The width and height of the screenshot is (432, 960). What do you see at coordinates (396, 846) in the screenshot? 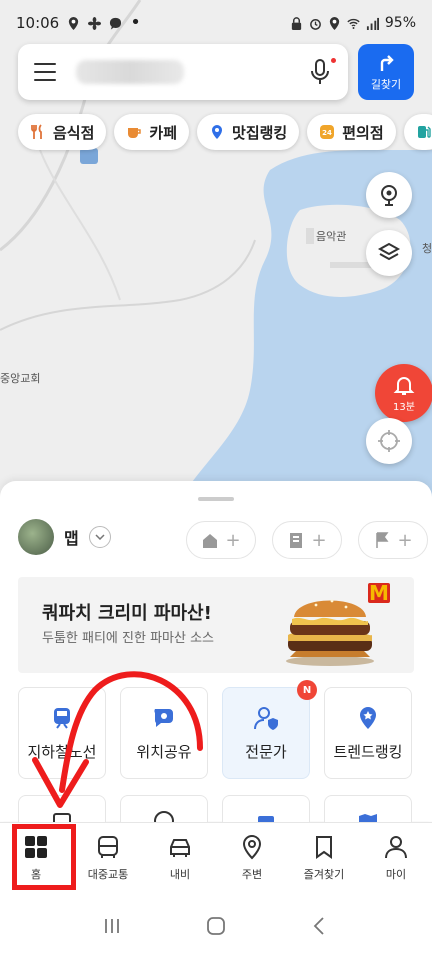
I see `person-icon` at bounding box center [396, 846].